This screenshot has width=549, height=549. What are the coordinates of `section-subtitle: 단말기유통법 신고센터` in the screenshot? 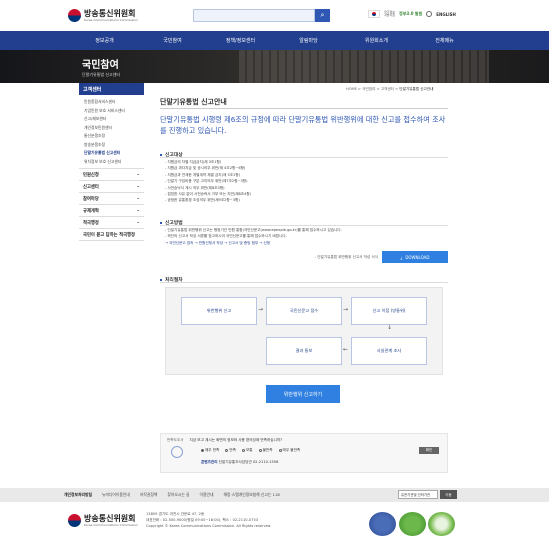 It's located at (101, 74).